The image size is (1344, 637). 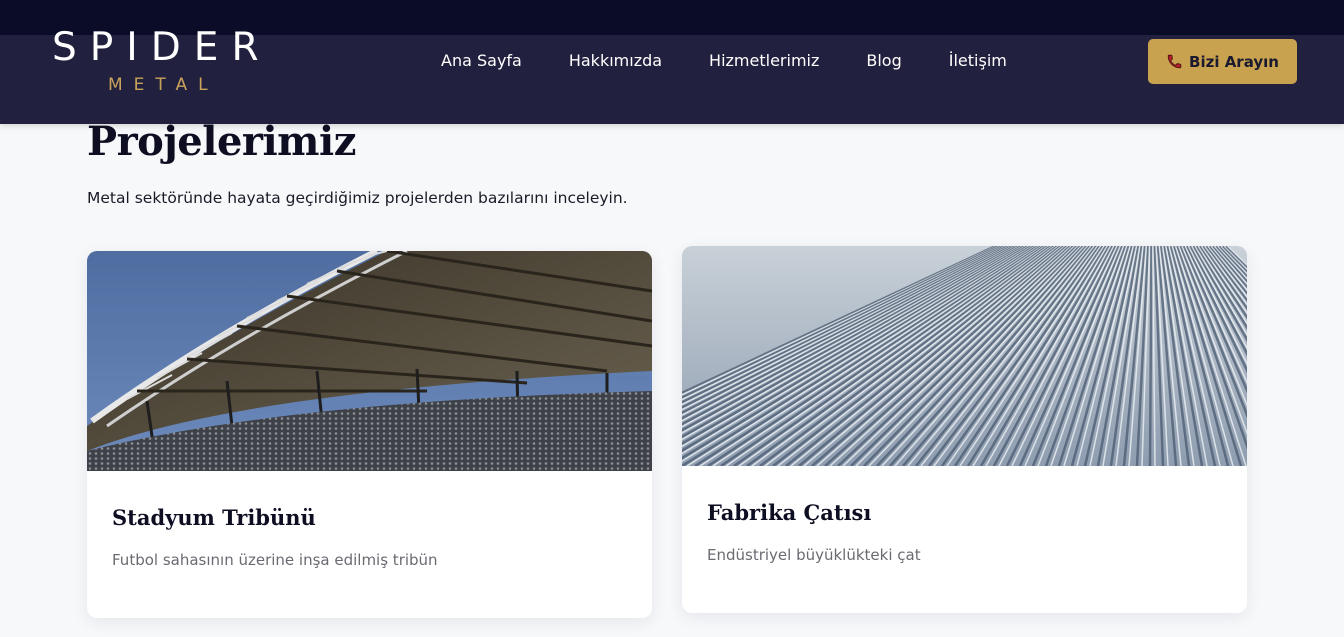 I want to click on stadium-roof-image, so click(x=369, y=361).